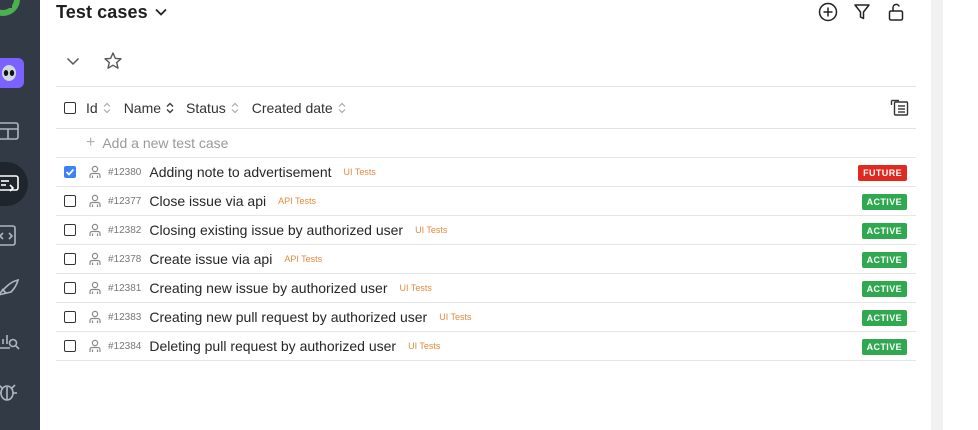  Describe the element at coordinates (10, 184) in the screenshot. I see `test-cases-icon` at that location.